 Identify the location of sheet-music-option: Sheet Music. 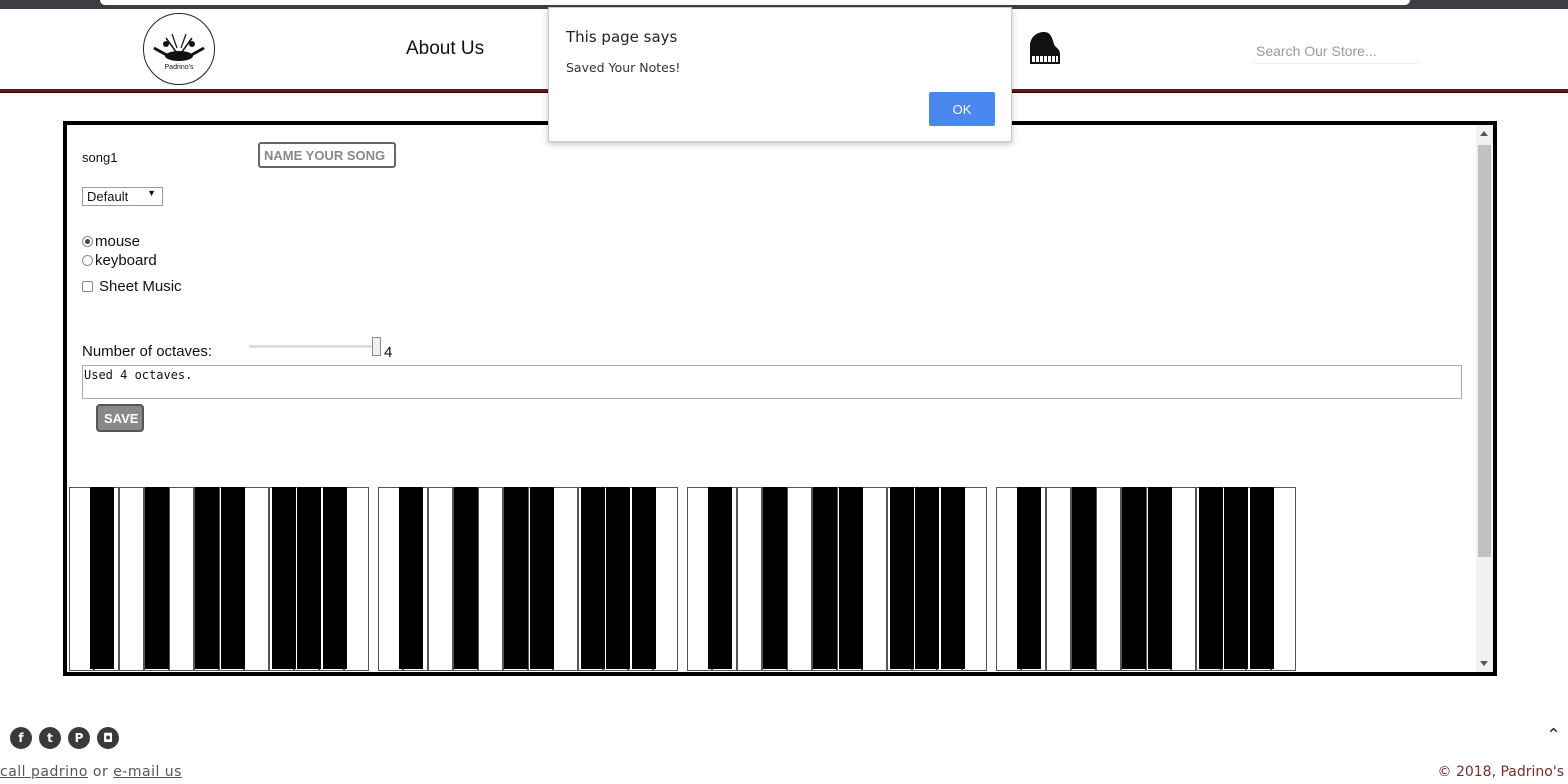
(132, 286).